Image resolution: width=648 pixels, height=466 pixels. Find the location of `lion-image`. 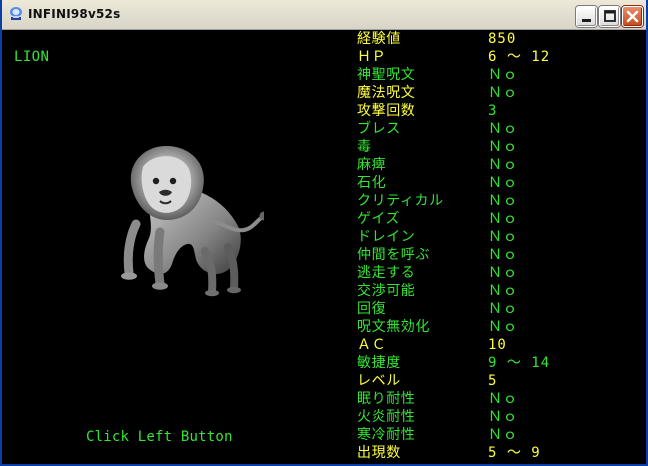

lion-image is located at coordinates (192, 221).